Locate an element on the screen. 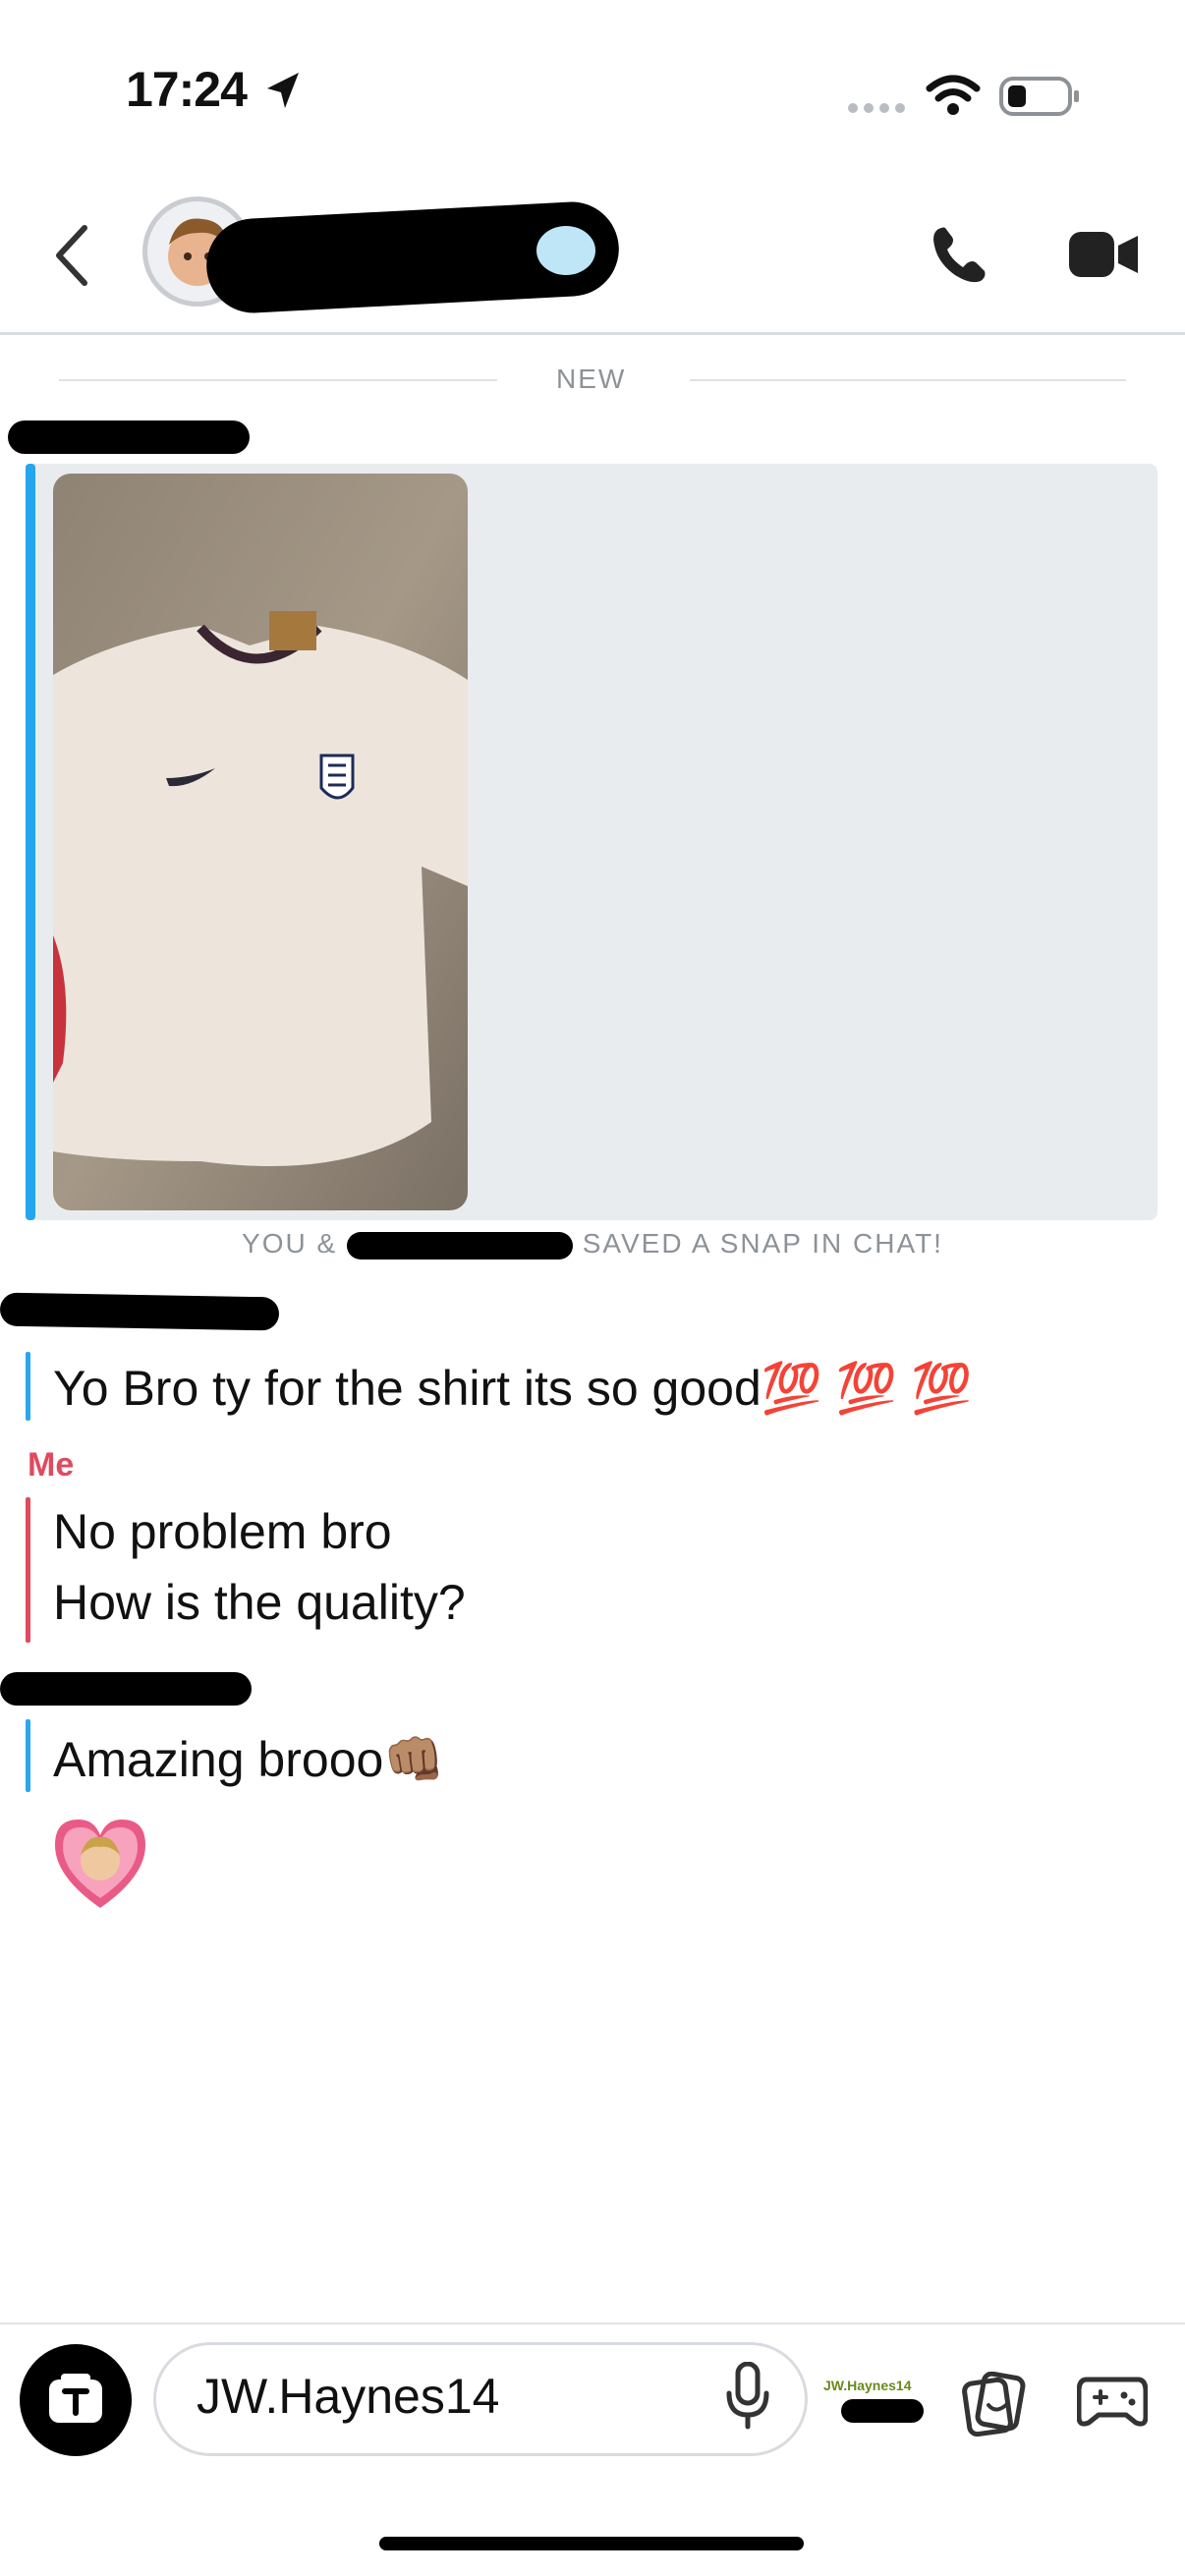 Image resolution: width=1185 pixels, height=2576 pixels. sticker-icon is located at coordinates (993, 2405).